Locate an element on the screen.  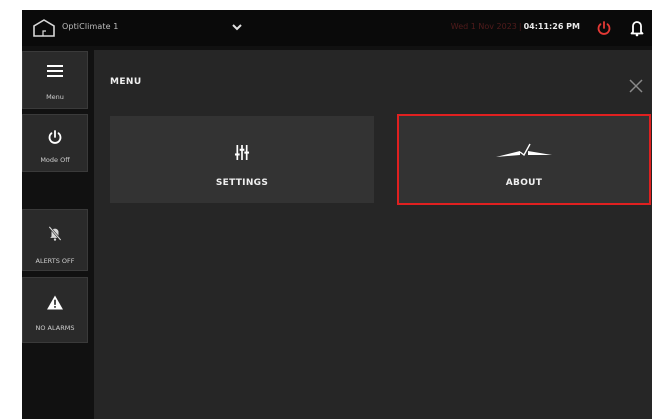
menu-button-label: Menu is located at coordinates (55, 97).